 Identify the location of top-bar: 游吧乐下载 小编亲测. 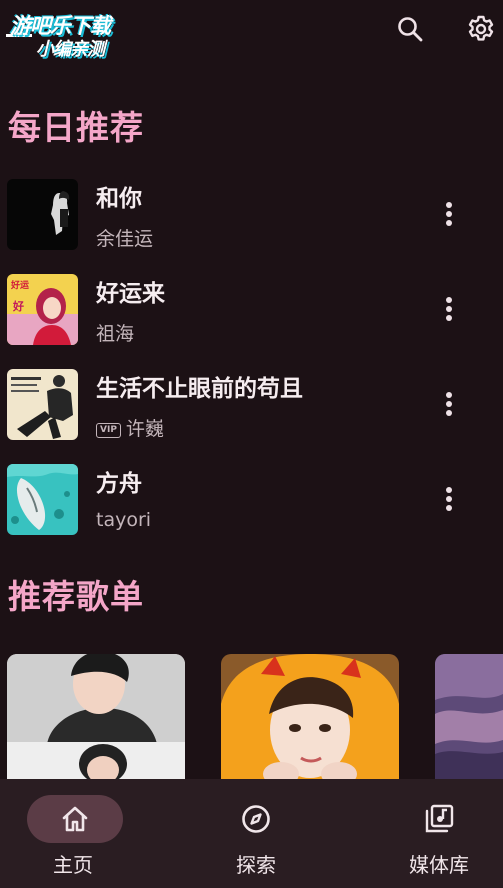
(251, 32).